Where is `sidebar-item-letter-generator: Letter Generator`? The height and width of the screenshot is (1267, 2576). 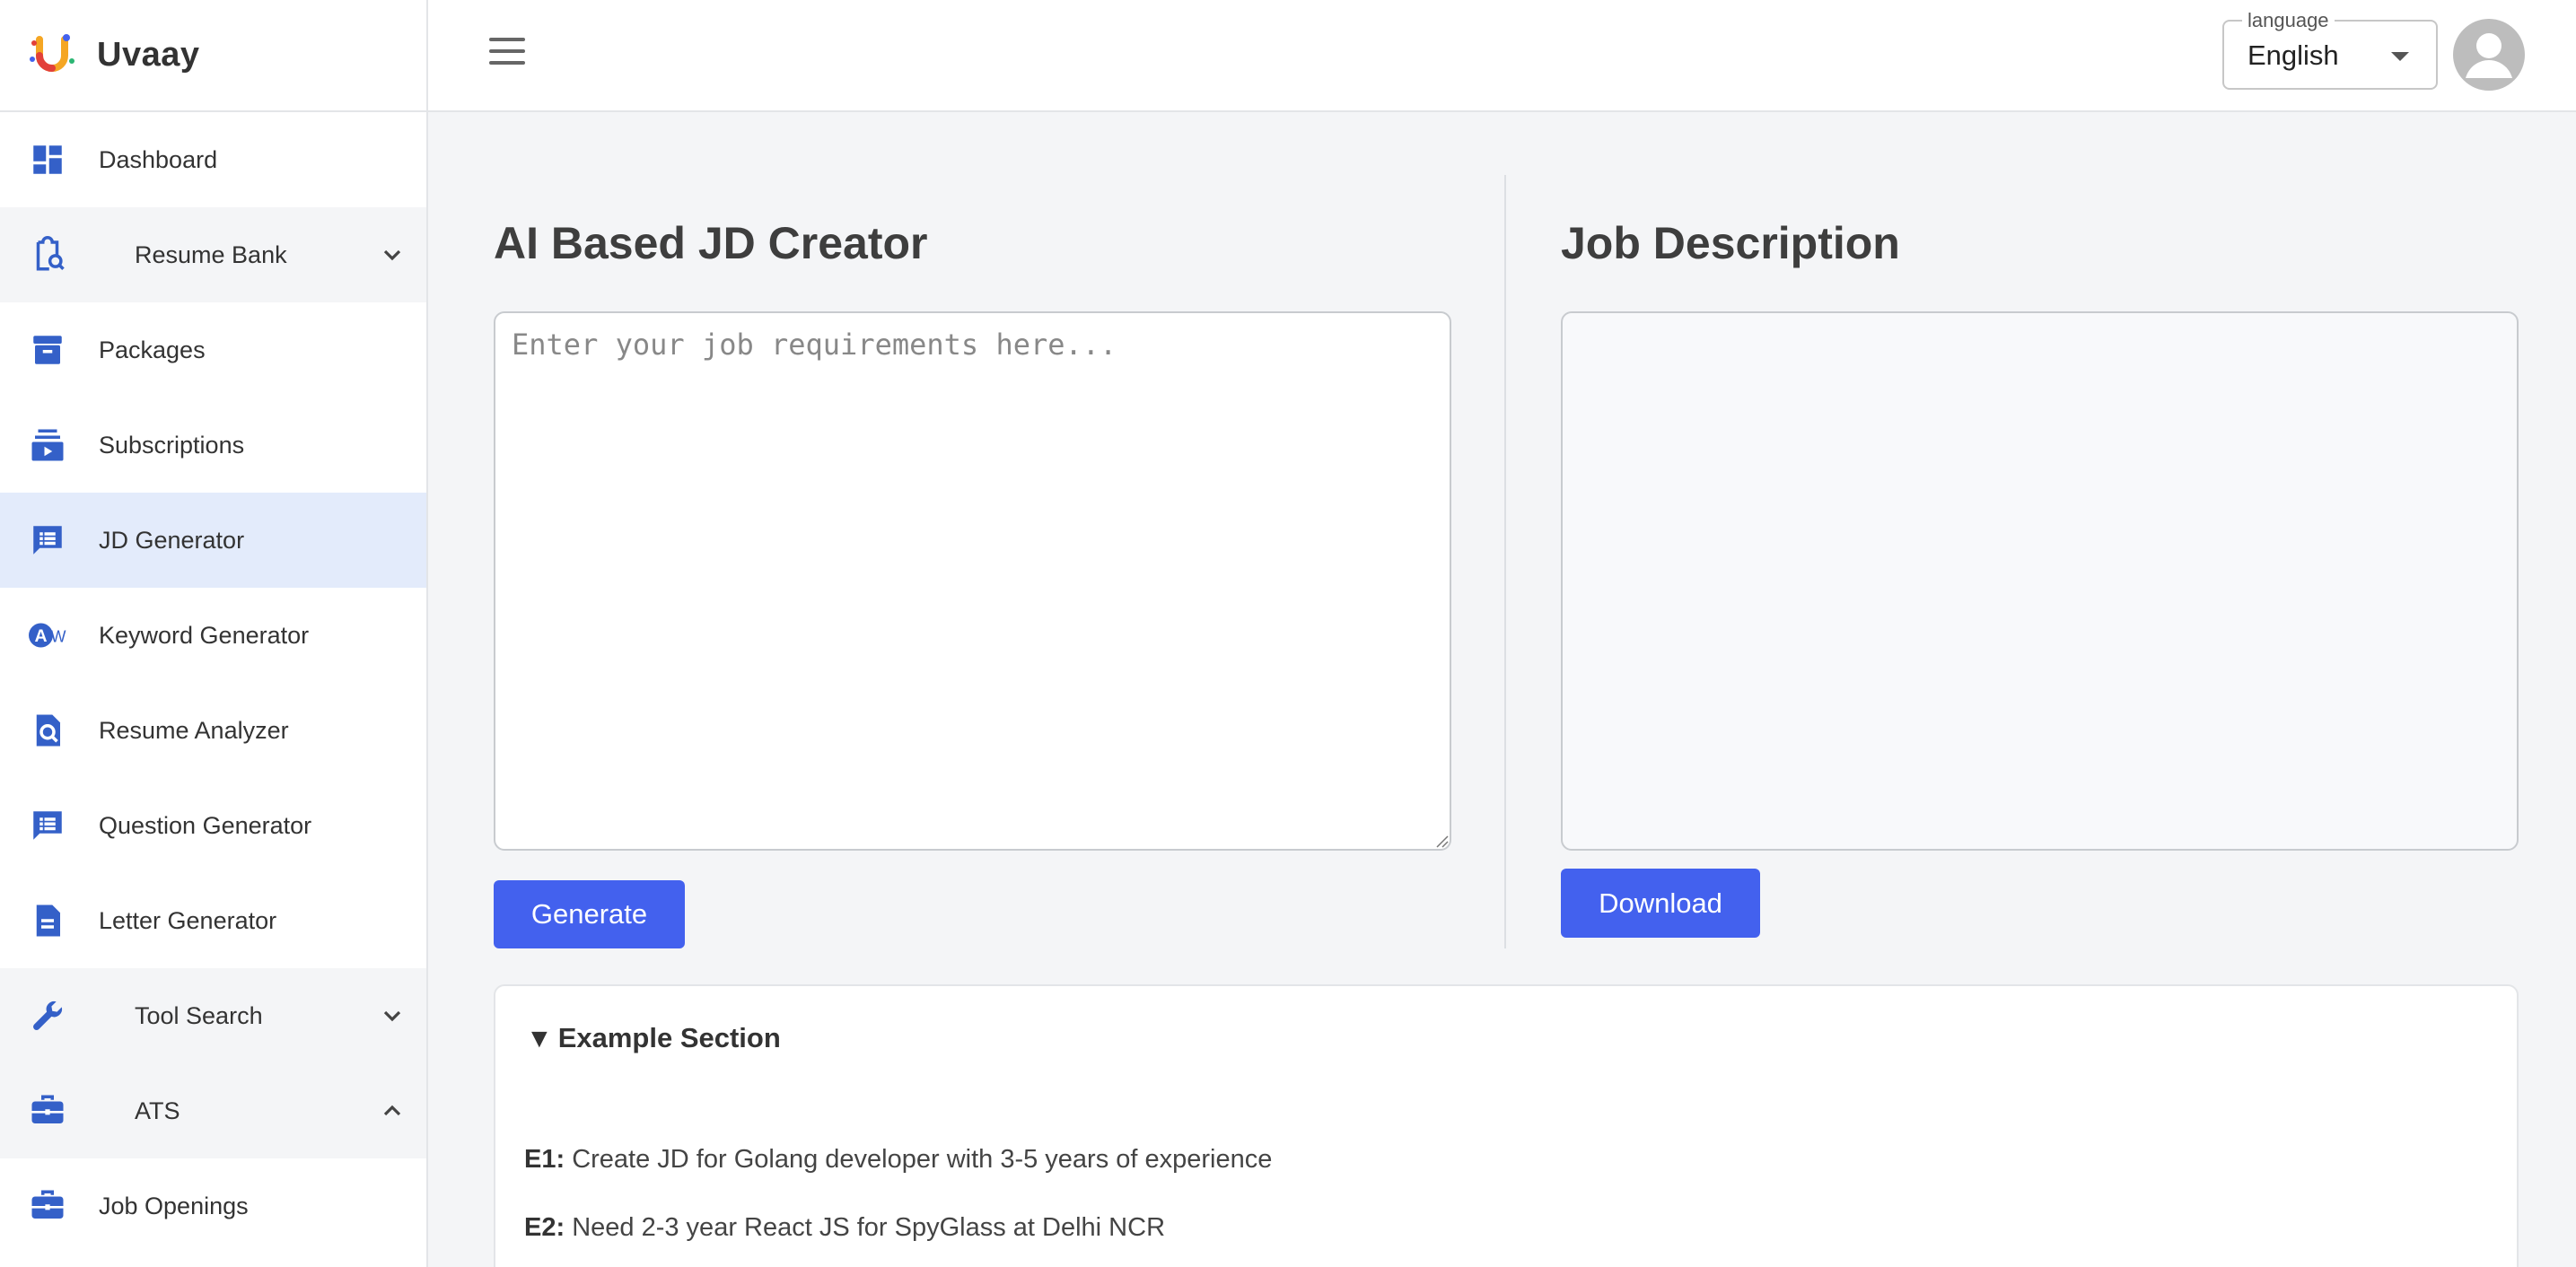
sidebar-item-letter-generator: Letter Generator is located at coordinates (213, 921).